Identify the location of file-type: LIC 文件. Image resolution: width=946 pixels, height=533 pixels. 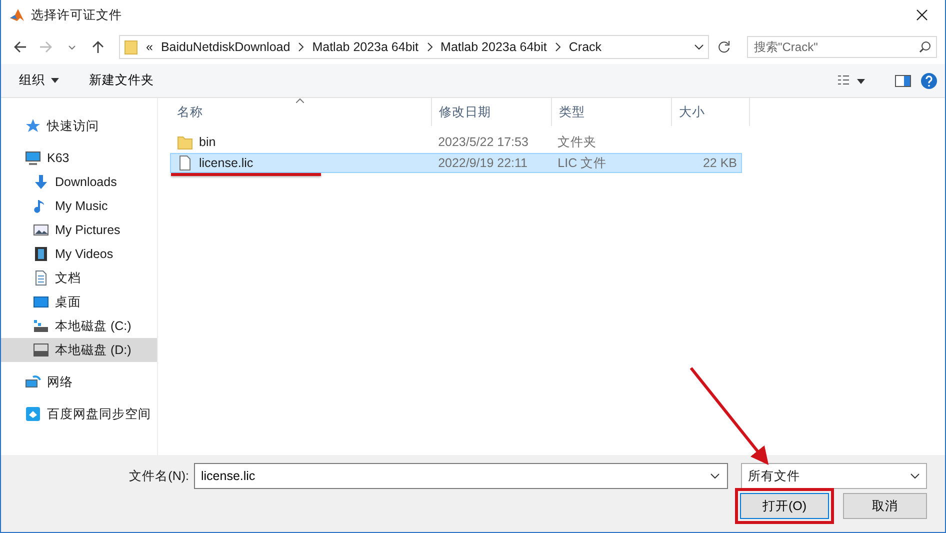
(582, 163).